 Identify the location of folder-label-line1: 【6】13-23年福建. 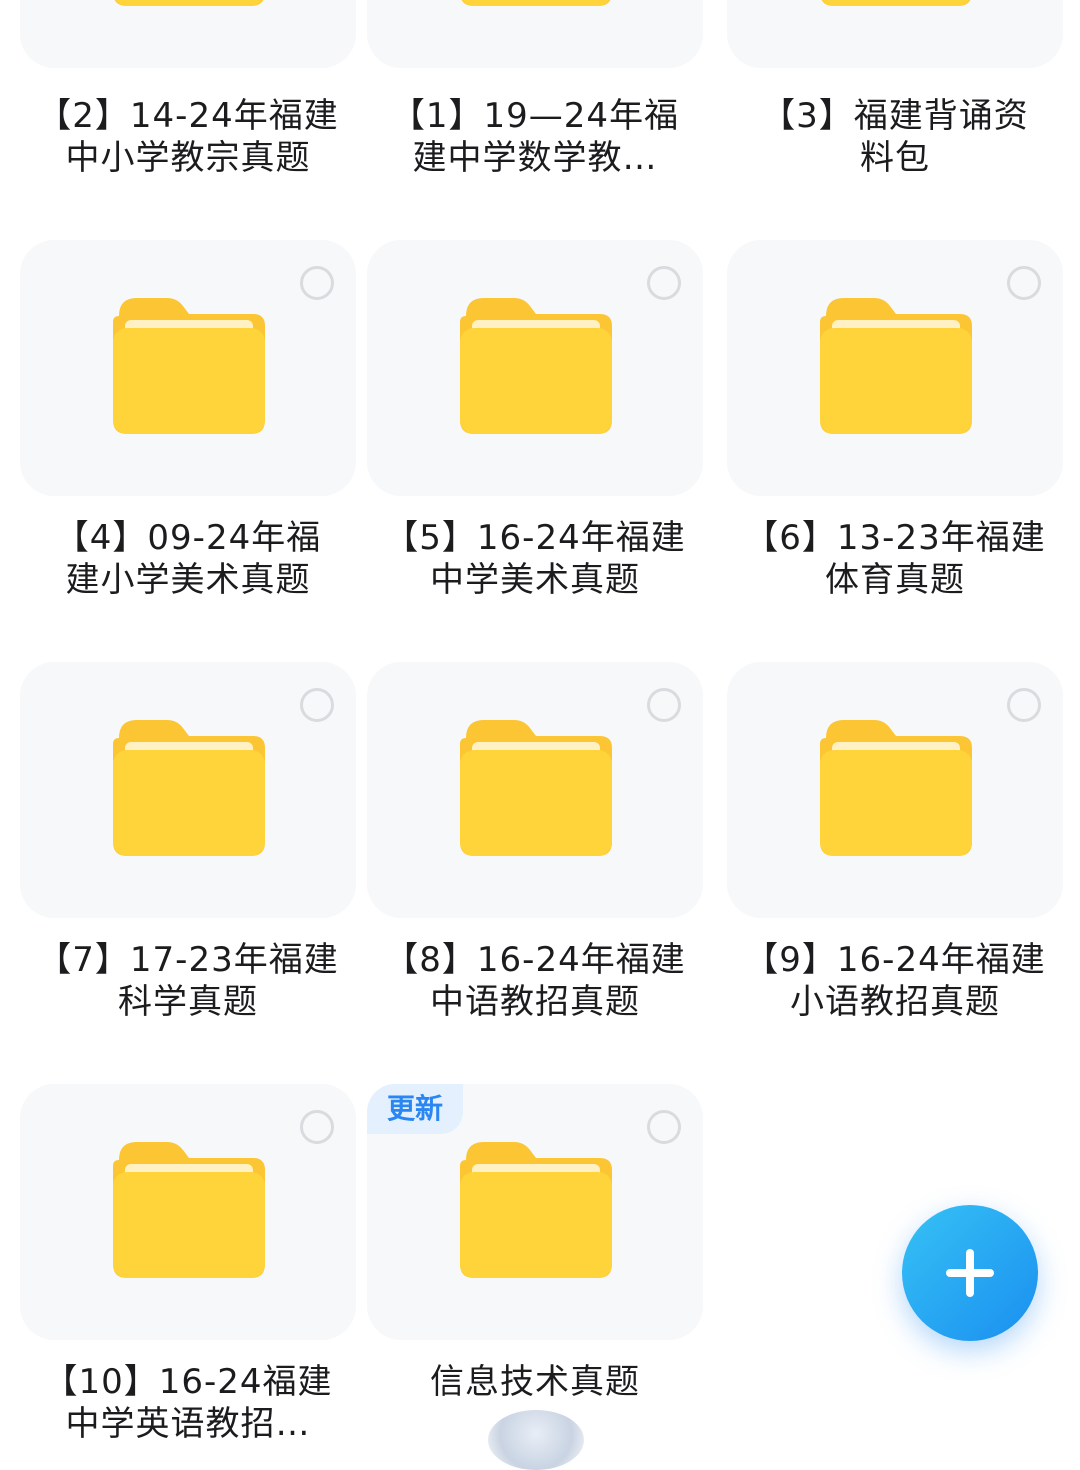
(895, 538).